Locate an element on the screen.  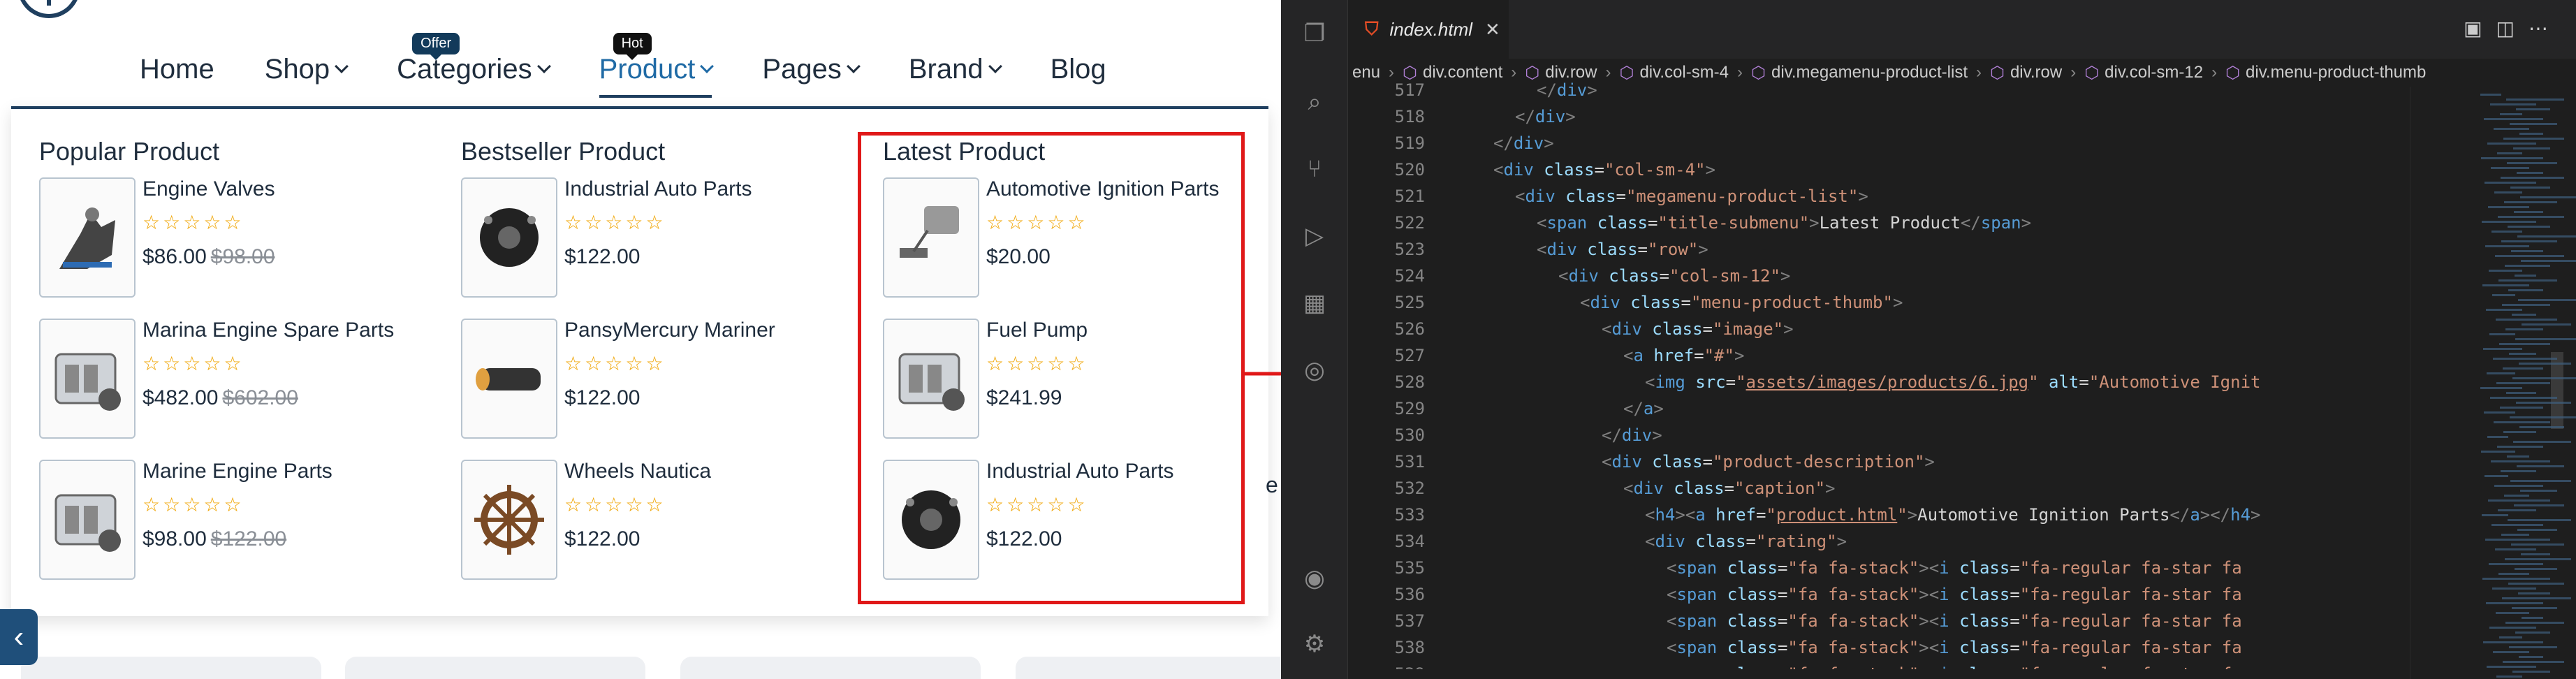
product-item: Engine Valves ☆☆☆☆☆ $86.00 $98.00 is located at coordinates (234, 248).